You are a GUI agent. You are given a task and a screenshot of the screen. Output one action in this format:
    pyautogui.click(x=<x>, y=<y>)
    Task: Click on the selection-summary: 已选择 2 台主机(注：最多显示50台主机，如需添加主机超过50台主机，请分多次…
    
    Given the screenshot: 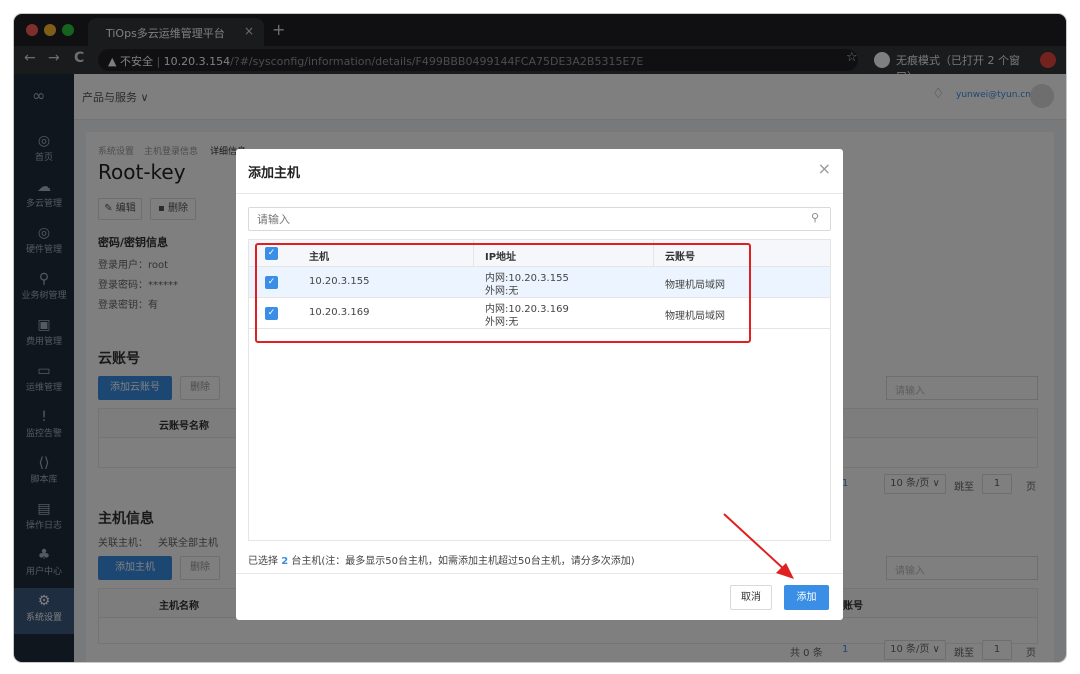 What is the action you would take?
    pyautogui.click(x=441, y=559)
    